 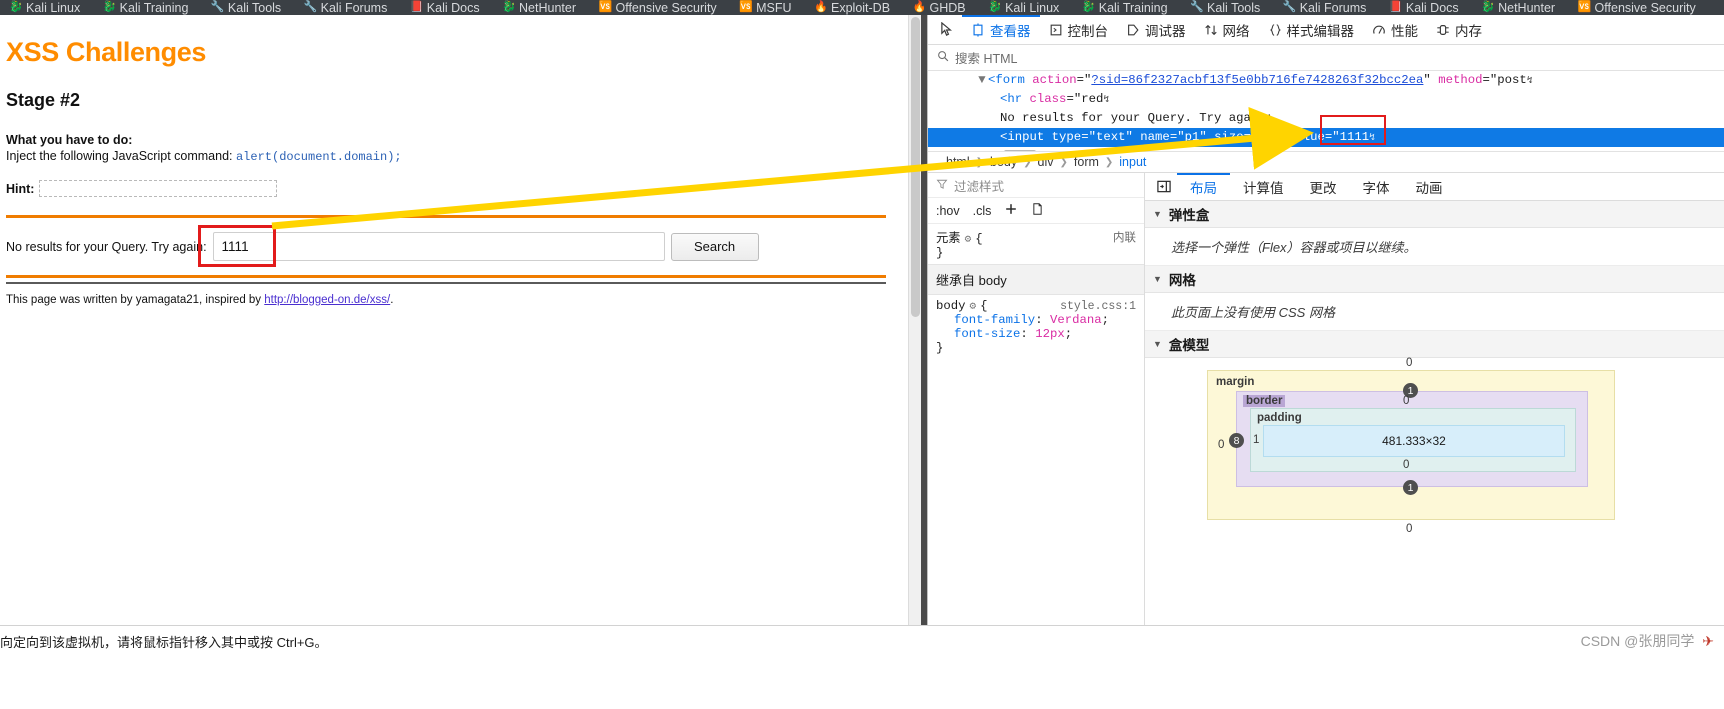 I want to click on box-model-border-left: 1, so click(x=1256, y=440).